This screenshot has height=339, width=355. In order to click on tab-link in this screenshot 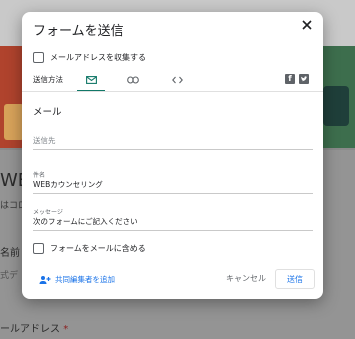, I will do `click(133, 80)`.